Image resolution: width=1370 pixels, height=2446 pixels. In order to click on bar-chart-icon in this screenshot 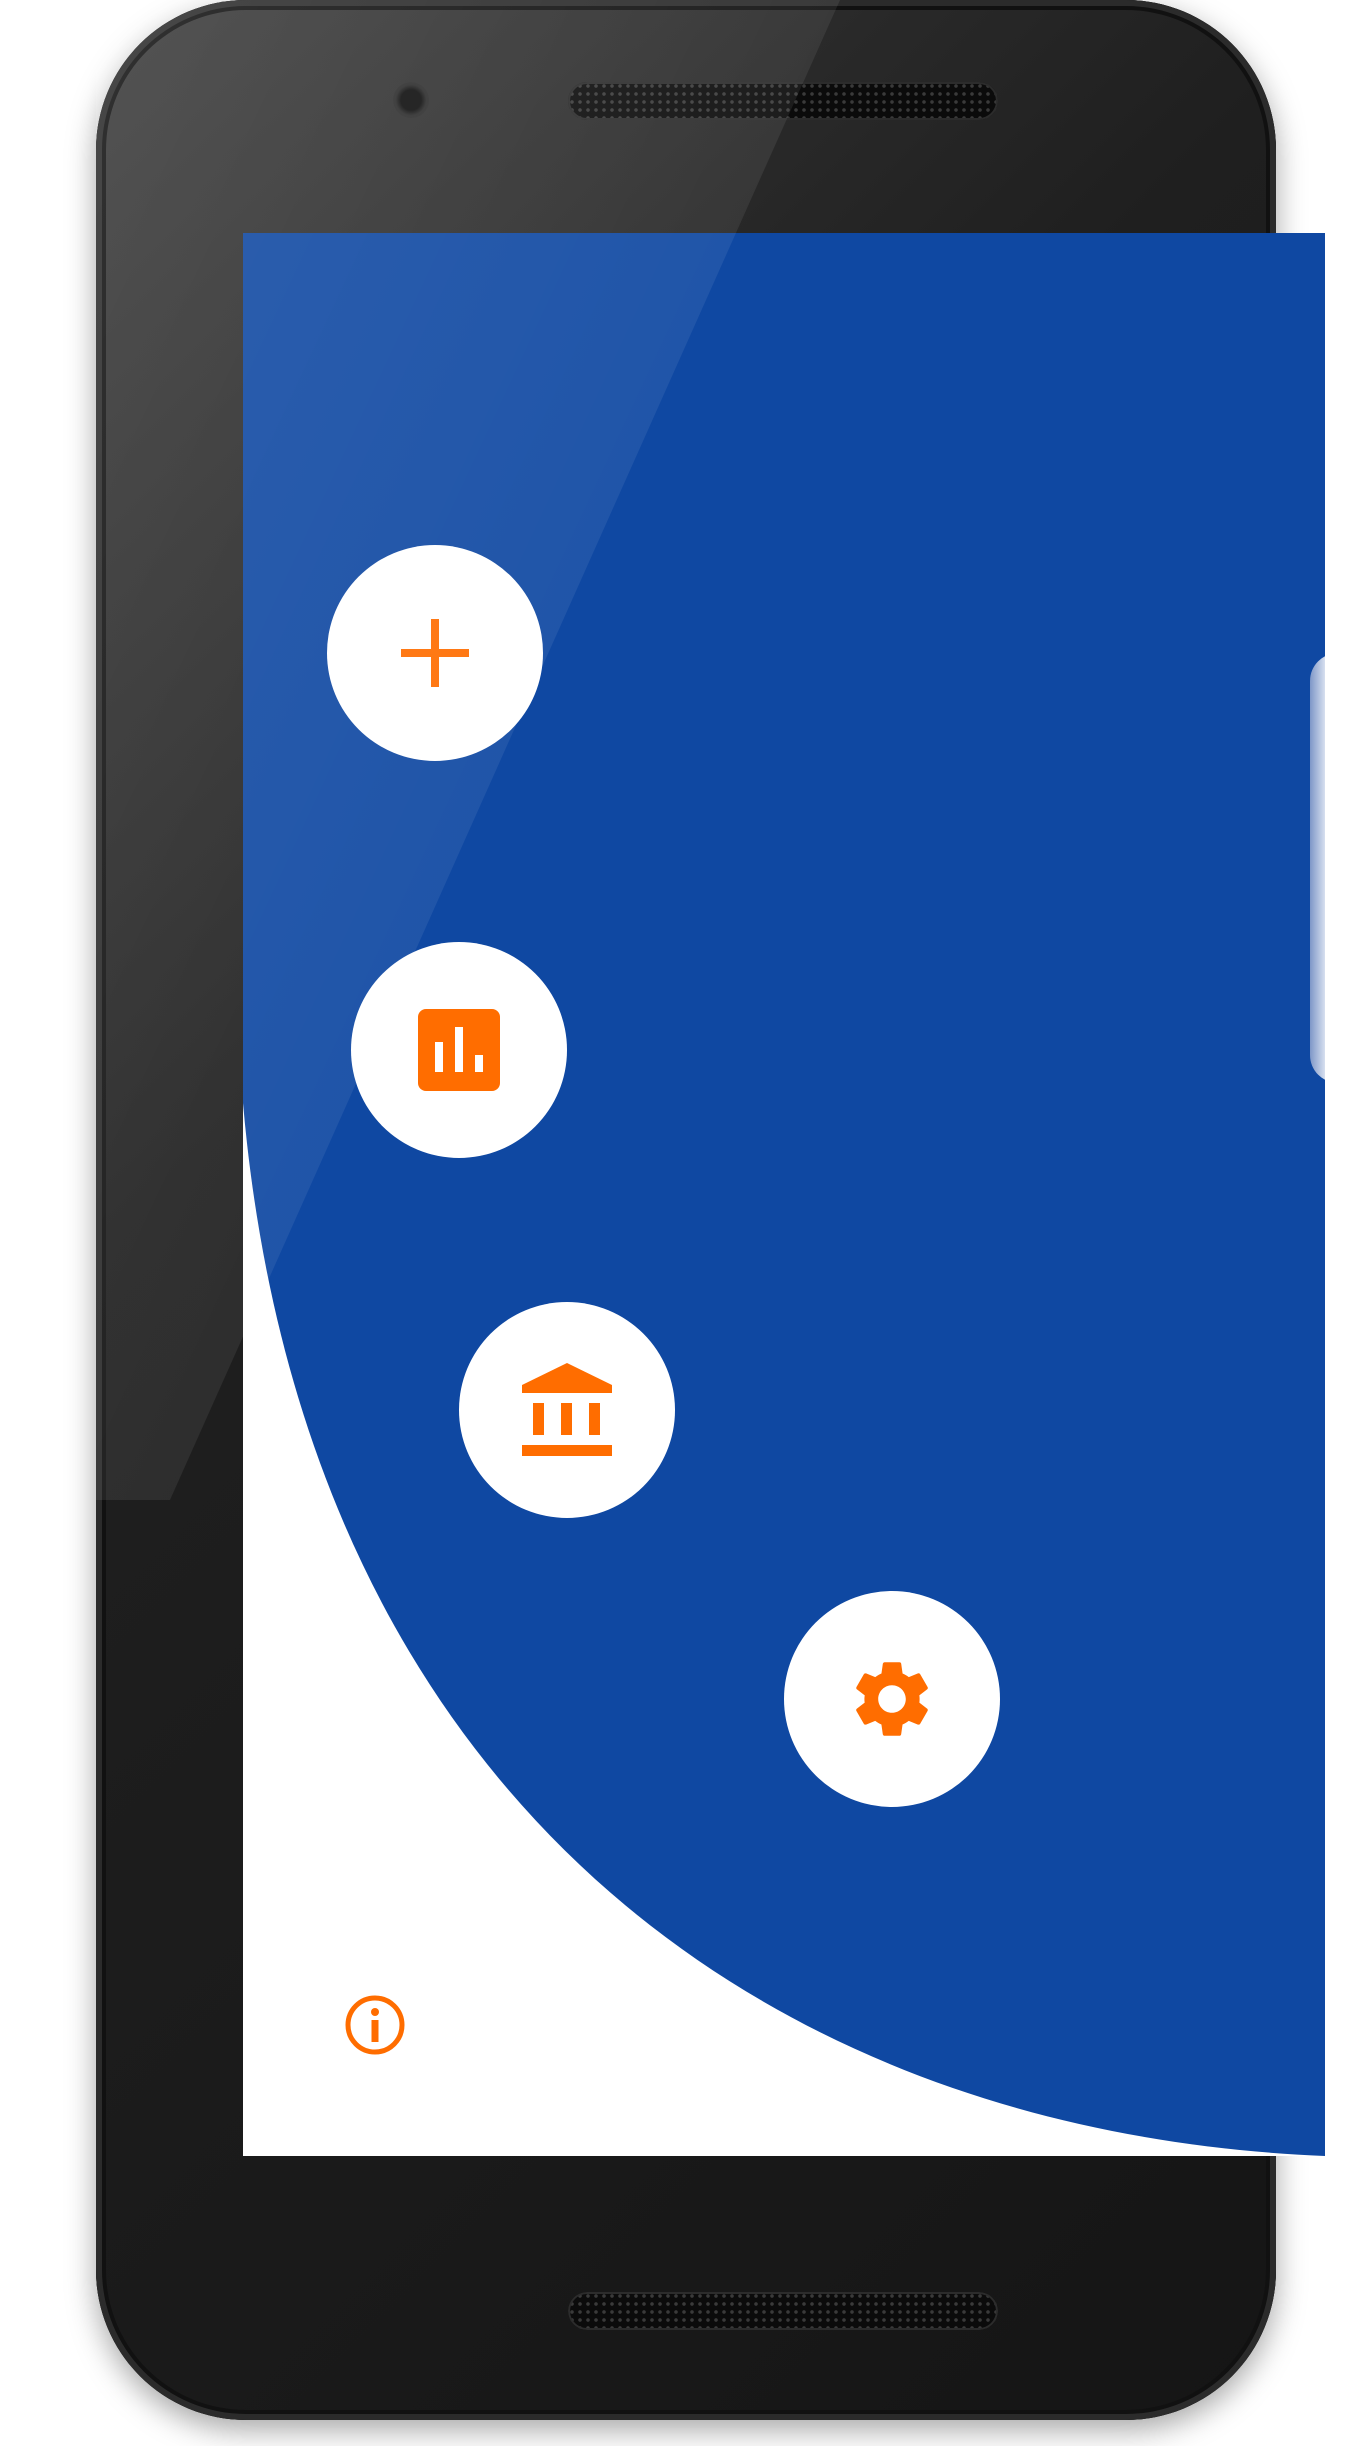, I will do `click(459, 1050)`.